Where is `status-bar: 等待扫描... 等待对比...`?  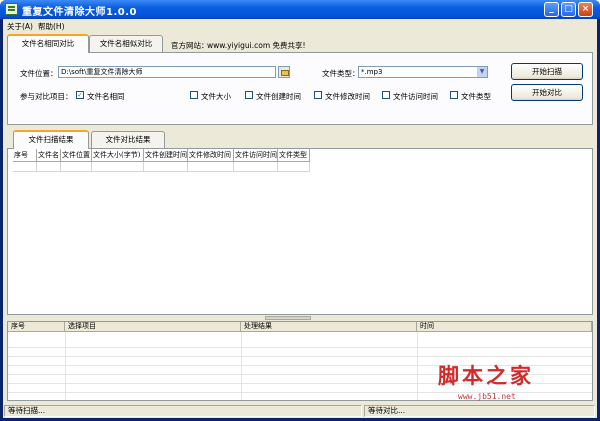 status-bar: 等待扫描... 等待对比... is located at coordinates (300, 410).